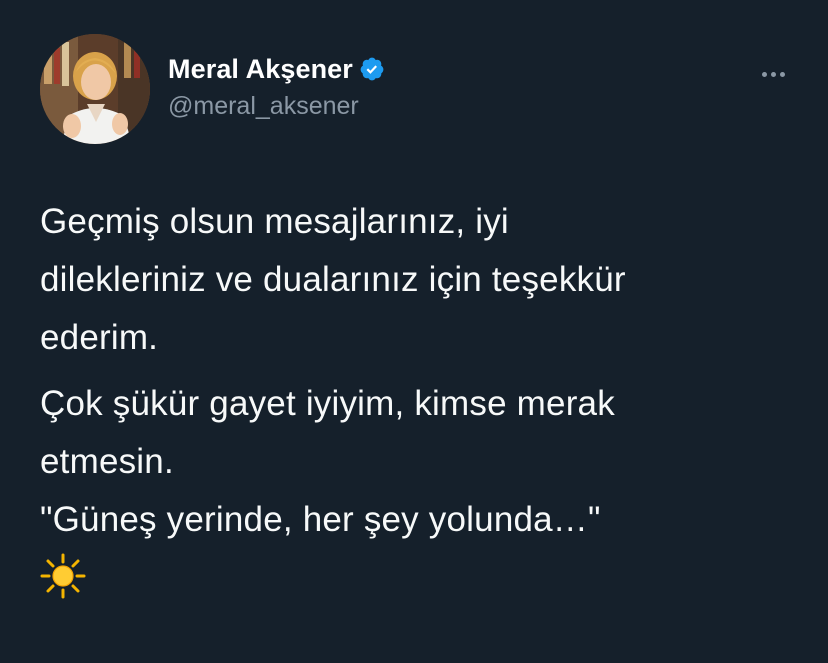 The image size is (828, 663). I want to click on more-options-button, so click(773, 74).